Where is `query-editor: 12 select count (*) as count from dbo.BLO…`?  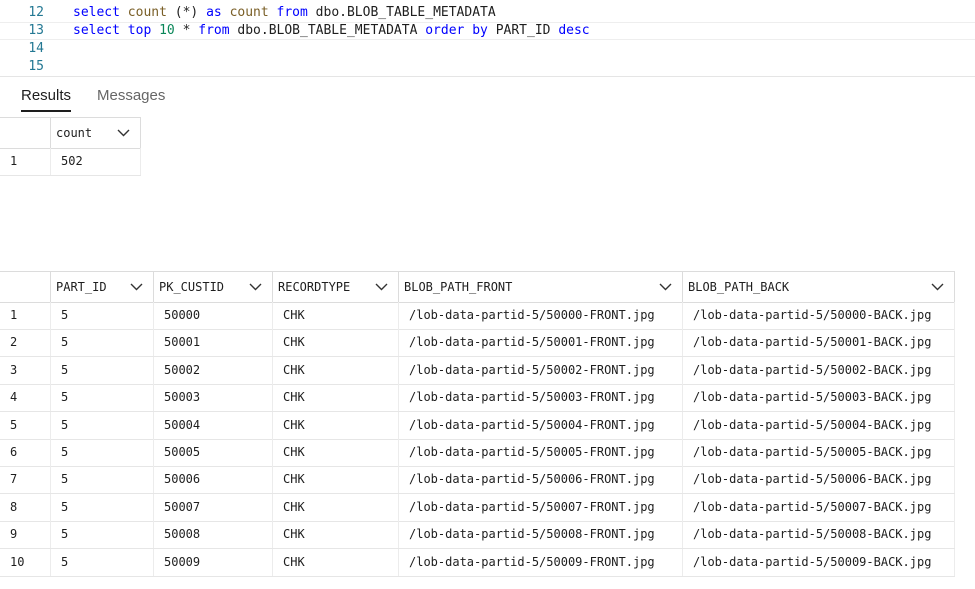
query-editor: 12 select count (*) as count from dbo.BLO… is located at coordinates (487, 38).